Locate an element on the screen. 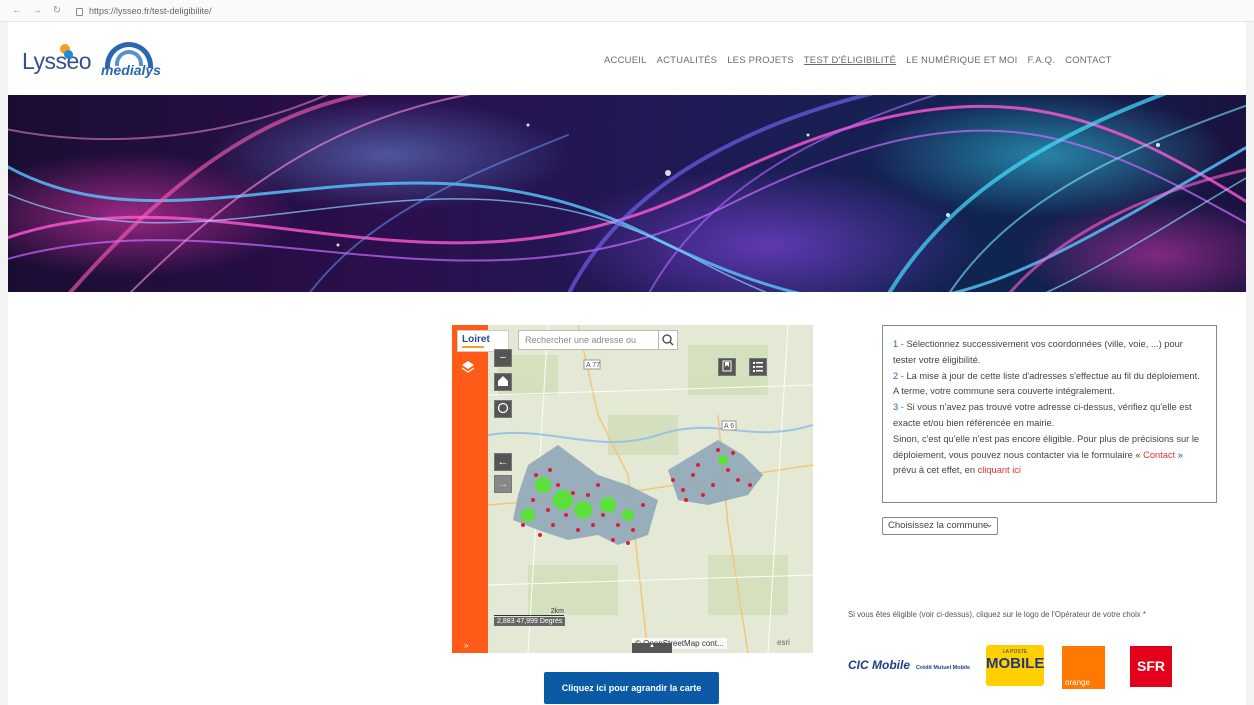 Image resolution: width=1254 pixels, height=705 pixels. contact-link: Contact is located at coordinates (1159, 455).